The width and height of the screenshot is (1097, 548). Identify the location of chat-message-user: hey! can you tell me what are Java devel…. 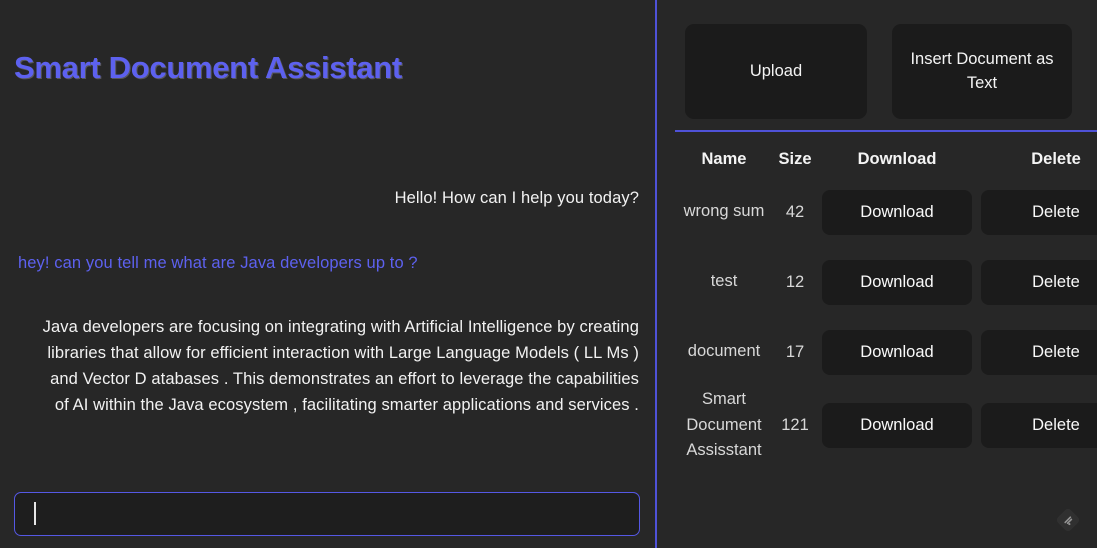
(218, 263).